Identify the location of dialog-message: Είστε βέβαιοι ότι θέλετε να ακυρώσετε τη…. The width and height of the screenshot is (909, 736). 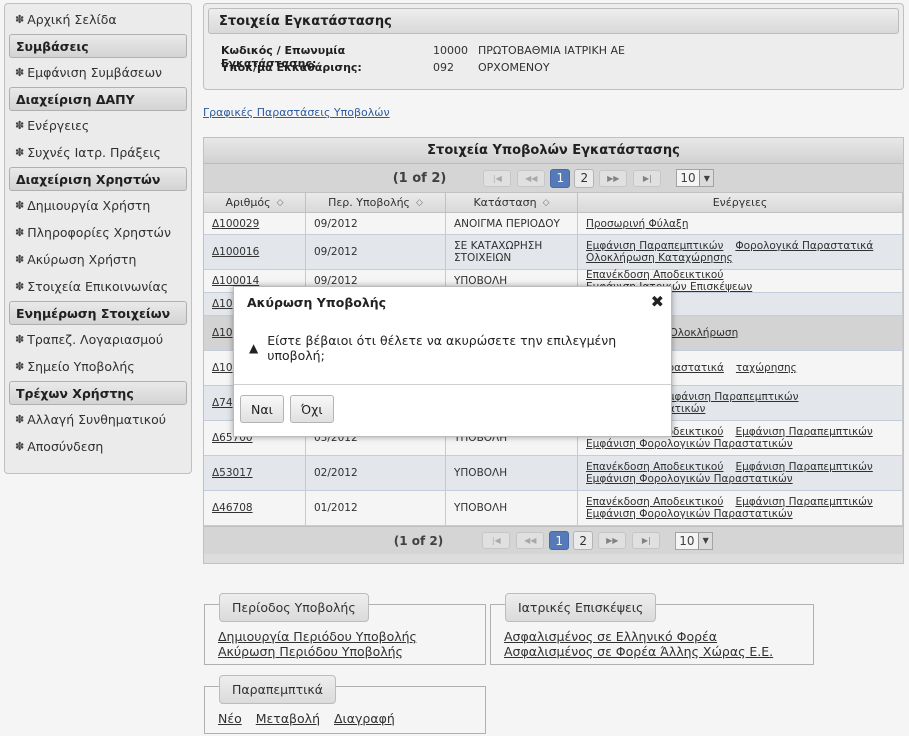
(442, 348).